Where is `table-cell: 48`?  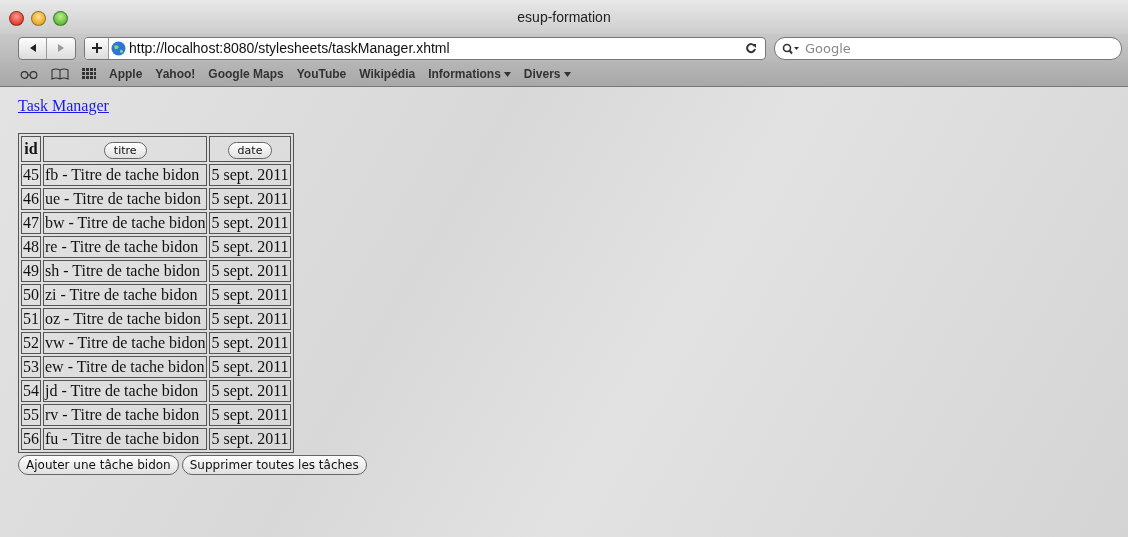 table-cell: 48 is located at coordinates (31, 247).